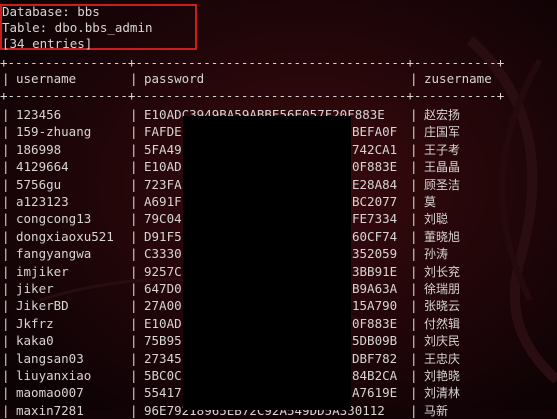 The image size is (557, 419). Describe the element at coordinates (50, 392) in the screenshot. I see `username-cell: maomao007` at that location.